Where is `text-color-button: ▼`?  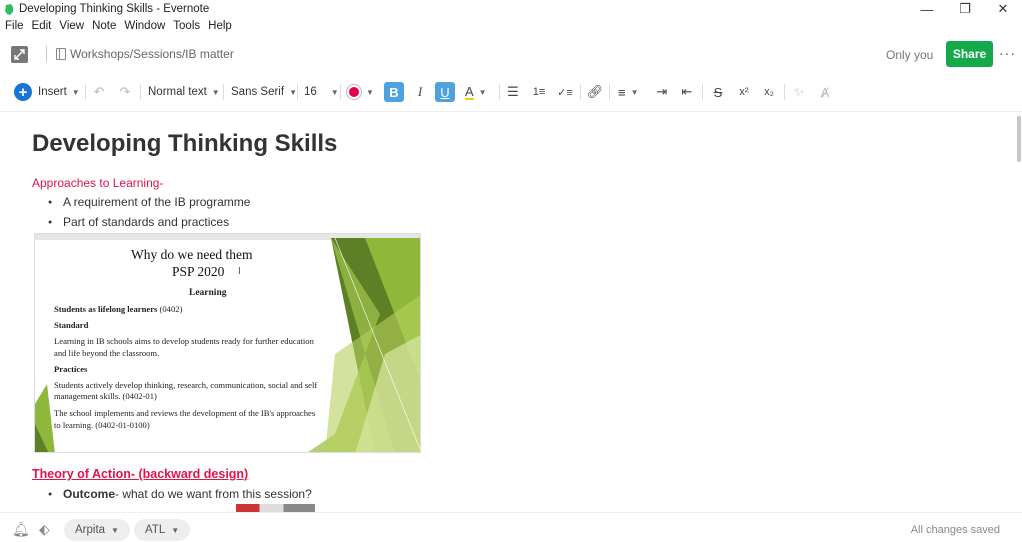 text-color-button: ▼ is located at coordinates (360, 92).